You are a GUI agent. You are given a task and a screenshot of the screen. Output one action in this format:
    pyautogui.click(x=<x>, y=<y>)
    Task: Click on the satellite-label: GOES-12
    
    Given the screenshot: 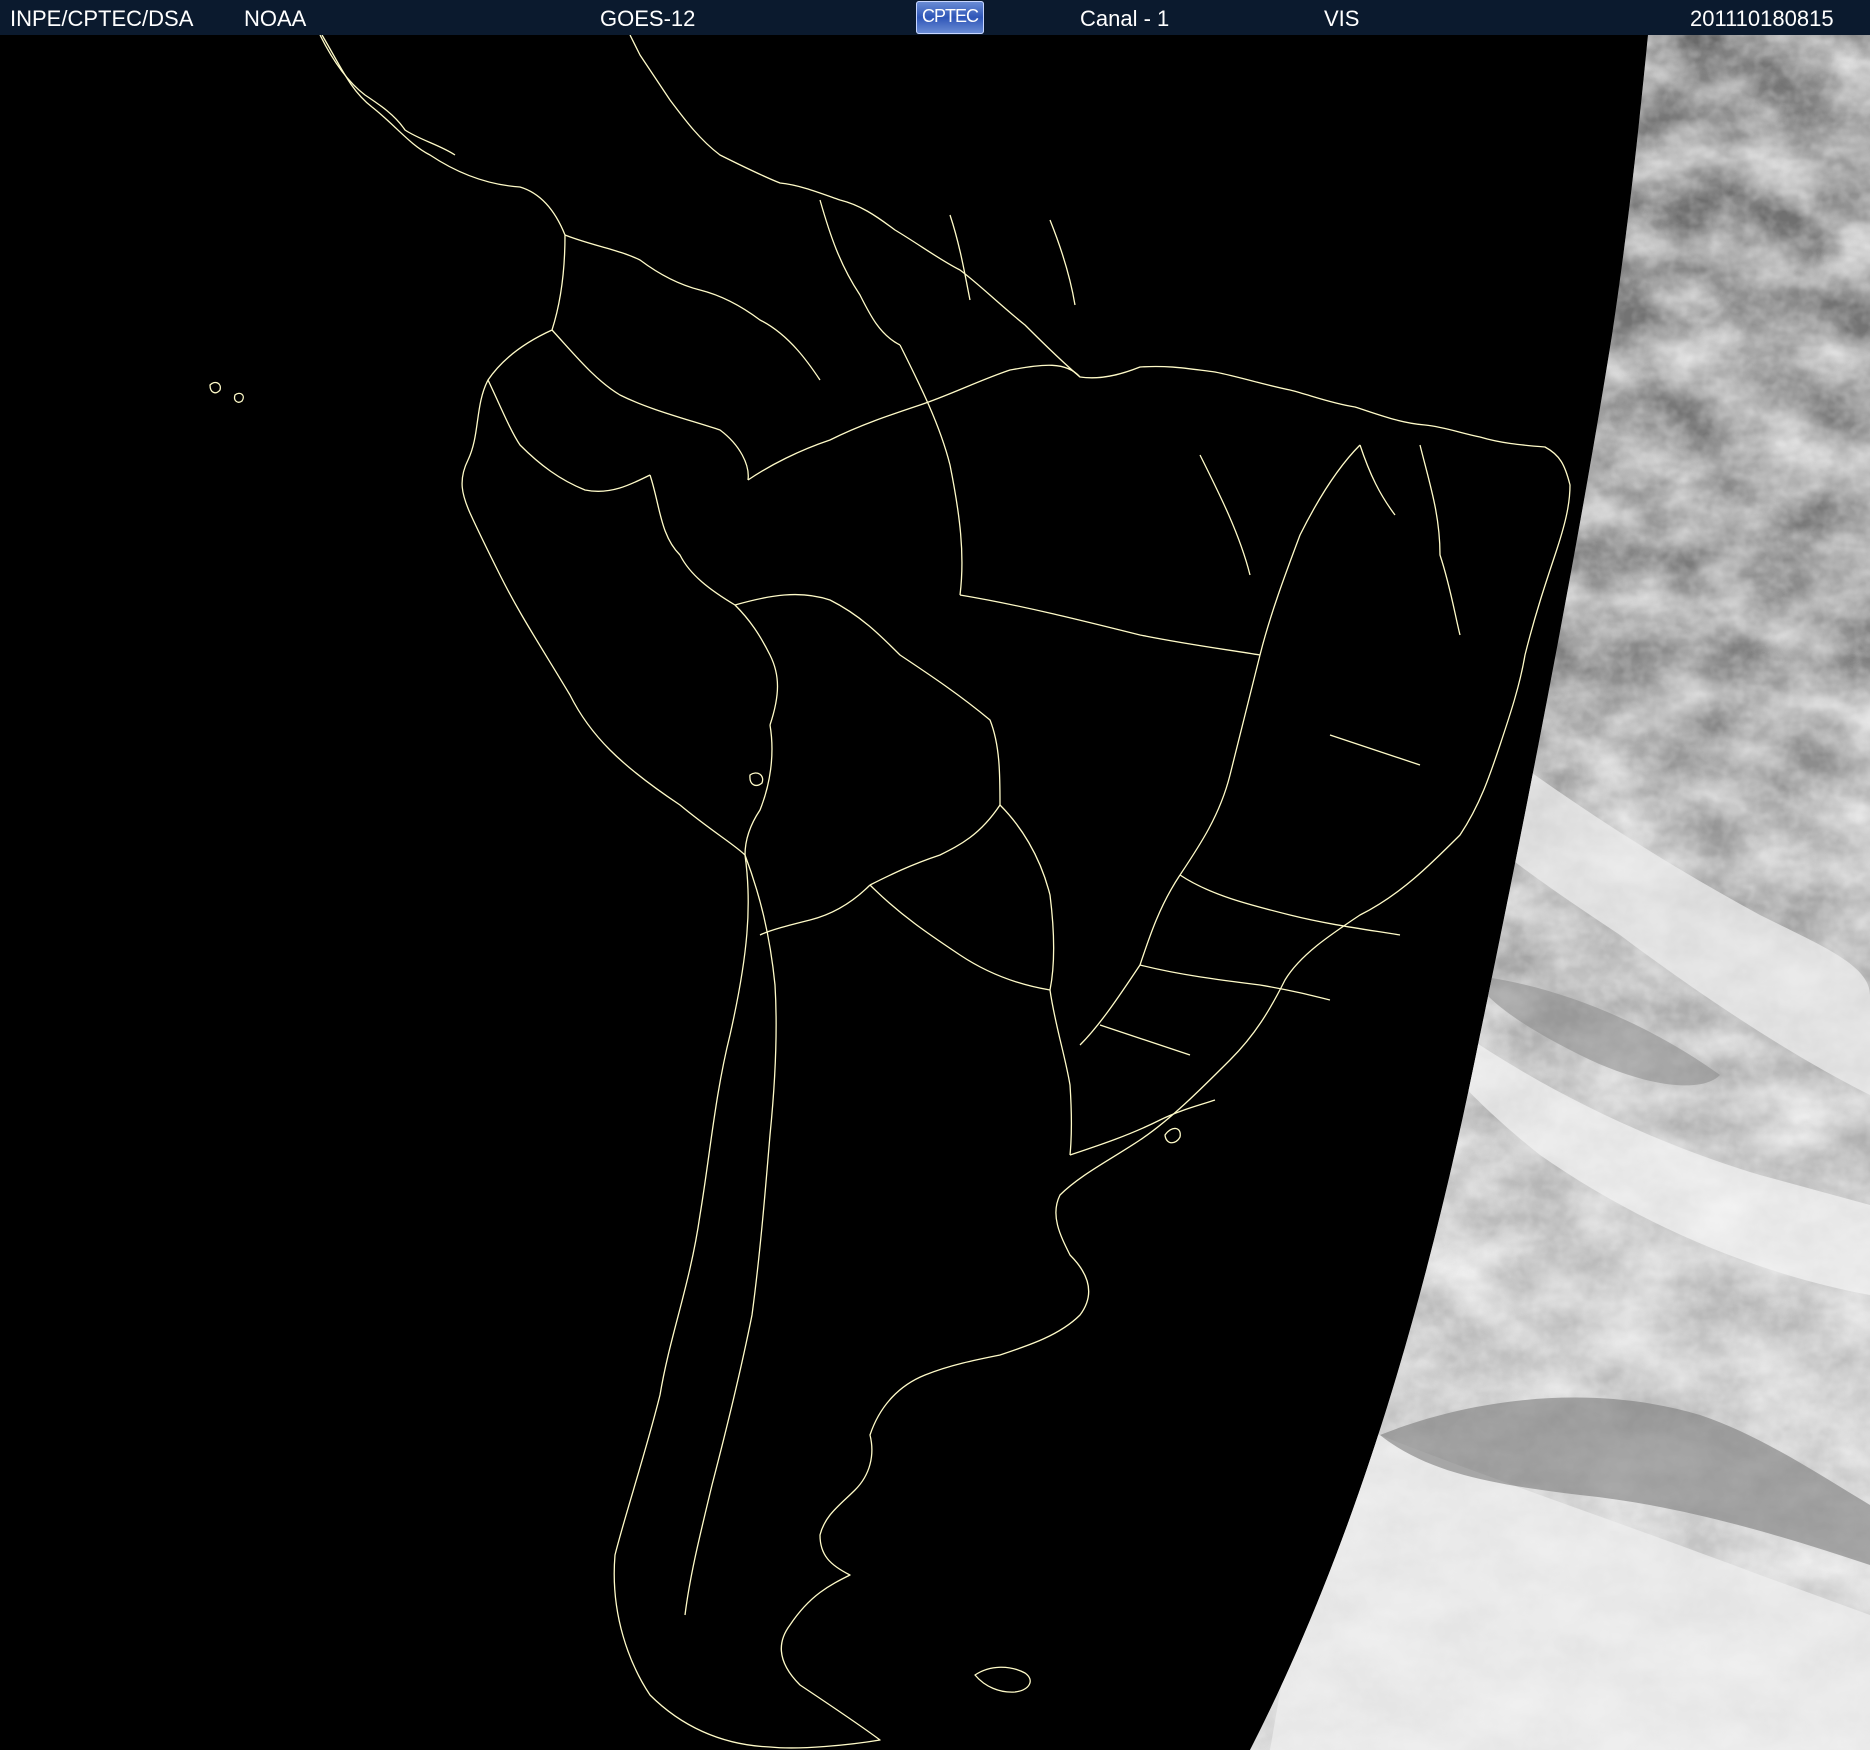 What is the action you would take?
    pyautogui.click(x=648, y=18)
    